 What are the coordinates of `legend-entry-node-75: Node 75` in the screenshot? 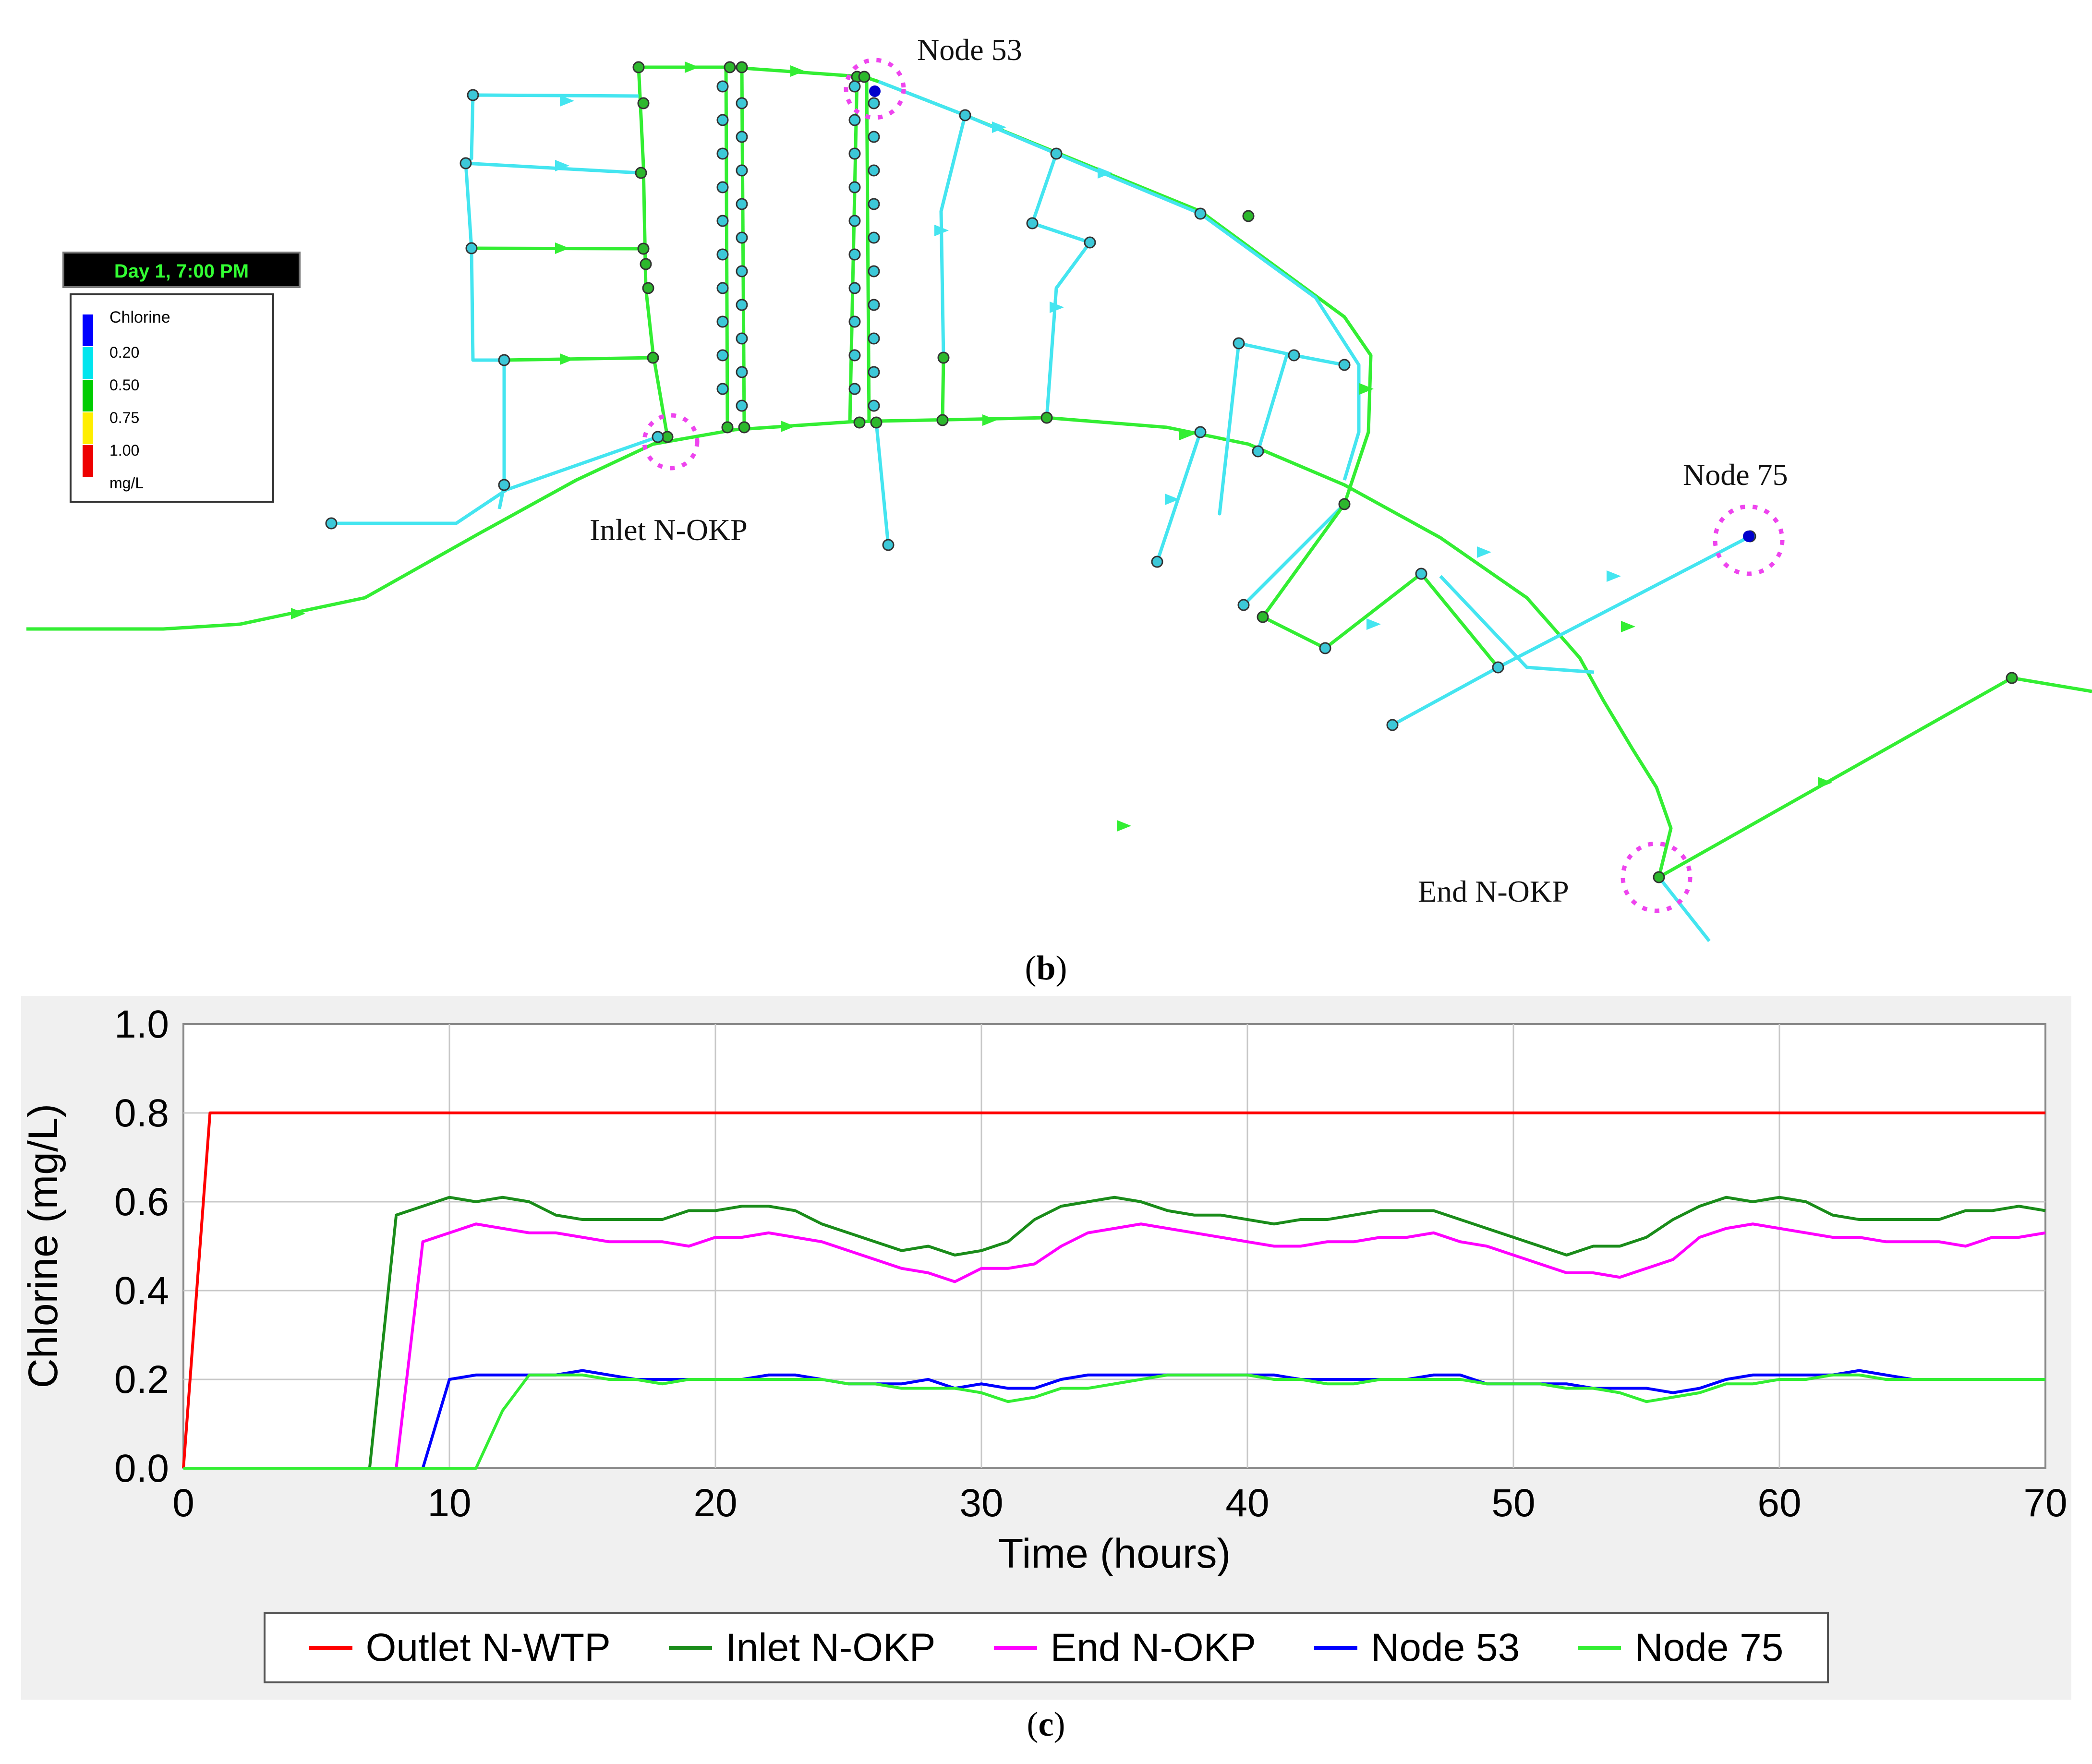 It's located at (1680, 1647).